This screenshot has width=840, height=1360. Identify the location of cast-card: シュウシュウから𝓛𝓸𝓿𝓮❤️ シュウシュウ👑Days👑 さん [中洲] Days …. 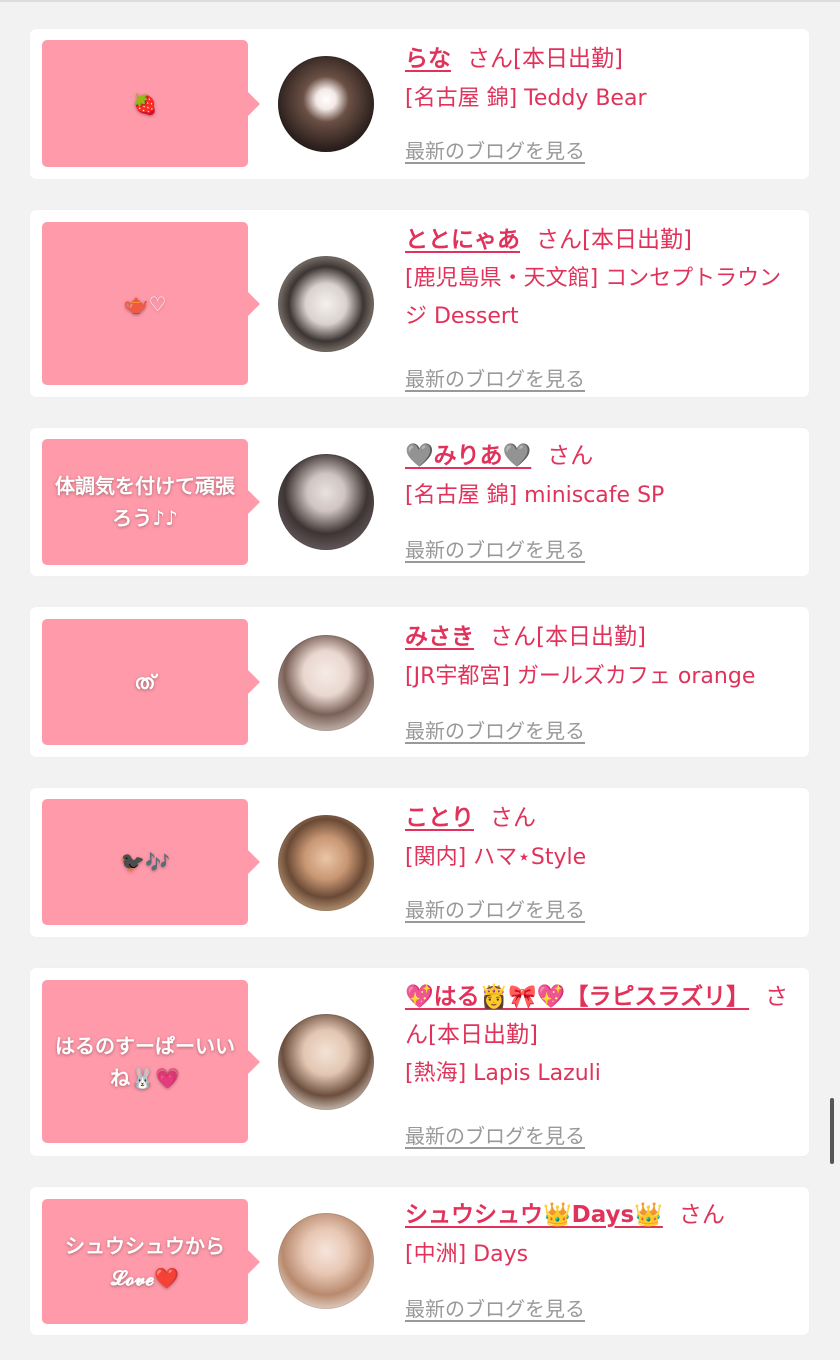
(419, 1261).